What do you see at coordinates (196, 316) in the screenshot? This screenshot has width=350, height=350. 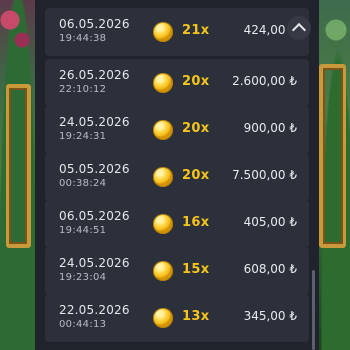 I see `row-multiplier: 13x` at bounding box center [196, 316].